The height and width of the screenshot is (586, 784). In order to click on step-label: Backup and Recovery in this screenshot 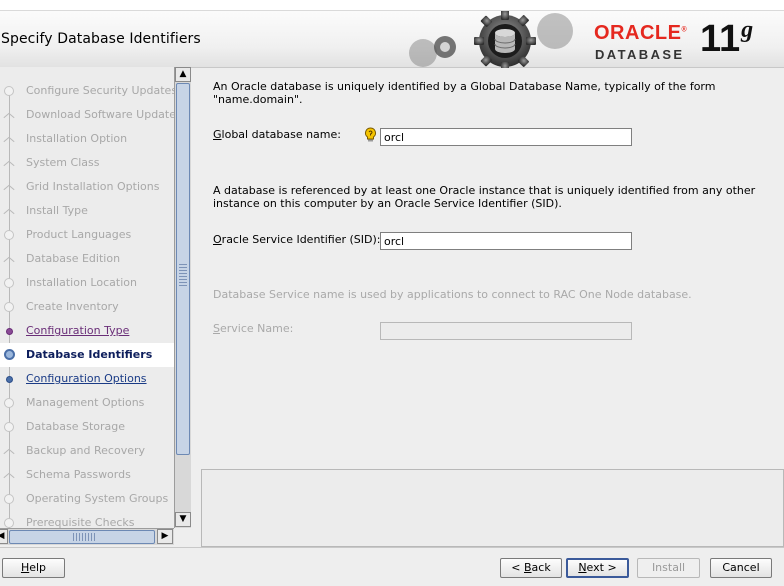, I will do `click(86, 450)`.